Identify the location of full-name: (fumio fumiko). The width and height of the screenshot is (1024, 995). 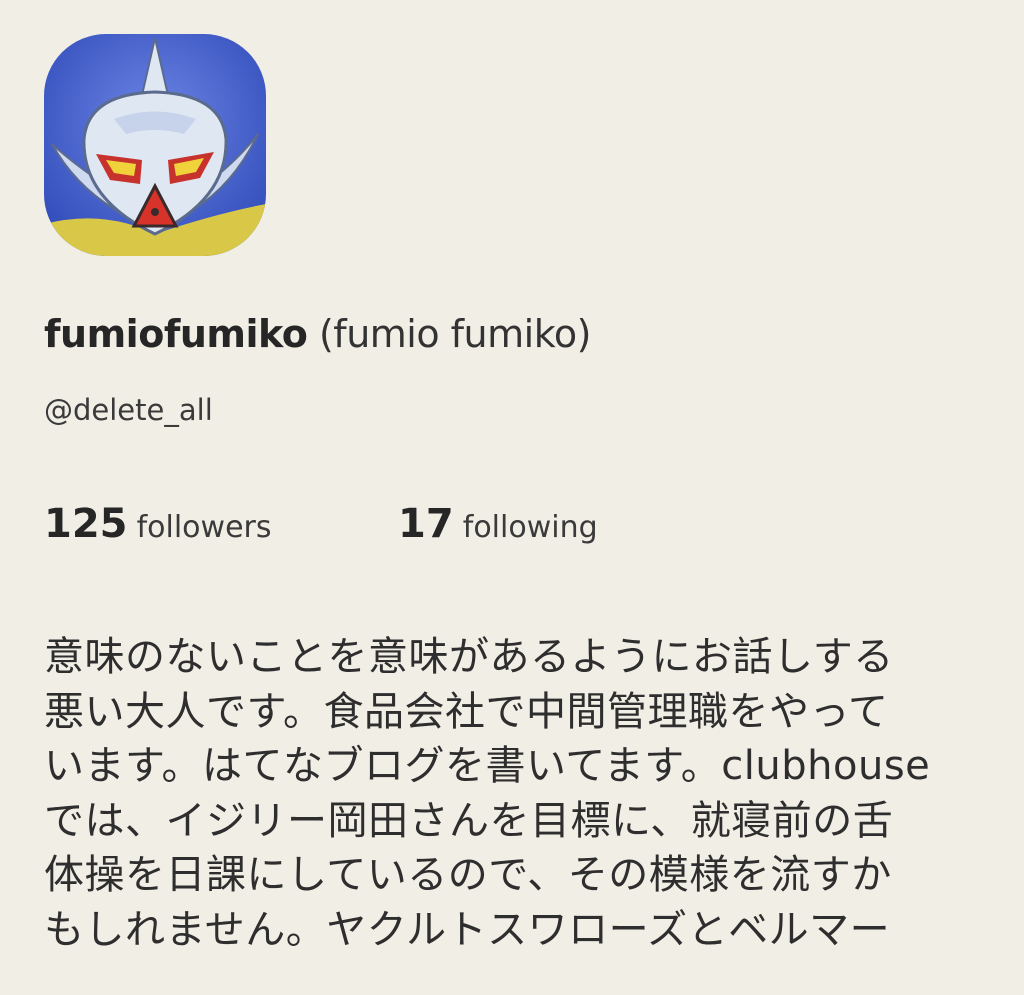
(454, 334).